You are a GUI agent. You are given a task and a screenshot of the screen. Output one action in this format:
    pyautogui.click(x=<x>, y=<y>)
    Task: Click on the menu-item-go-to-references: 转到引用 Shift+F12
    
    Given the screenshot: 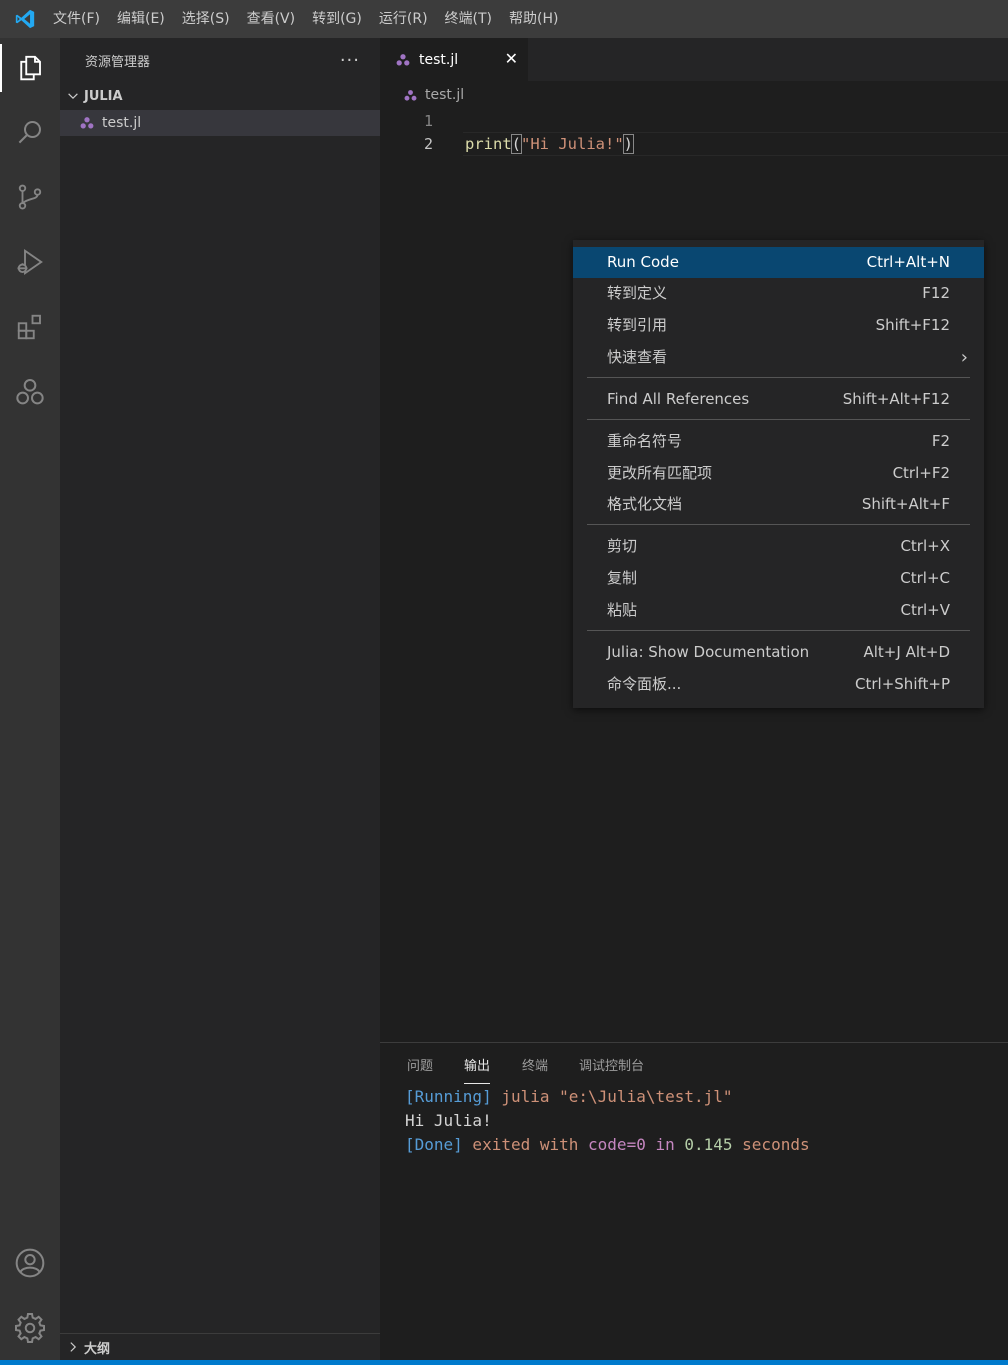 What is the action you would take?
    pyautogui.click(x=778, y=325)
    